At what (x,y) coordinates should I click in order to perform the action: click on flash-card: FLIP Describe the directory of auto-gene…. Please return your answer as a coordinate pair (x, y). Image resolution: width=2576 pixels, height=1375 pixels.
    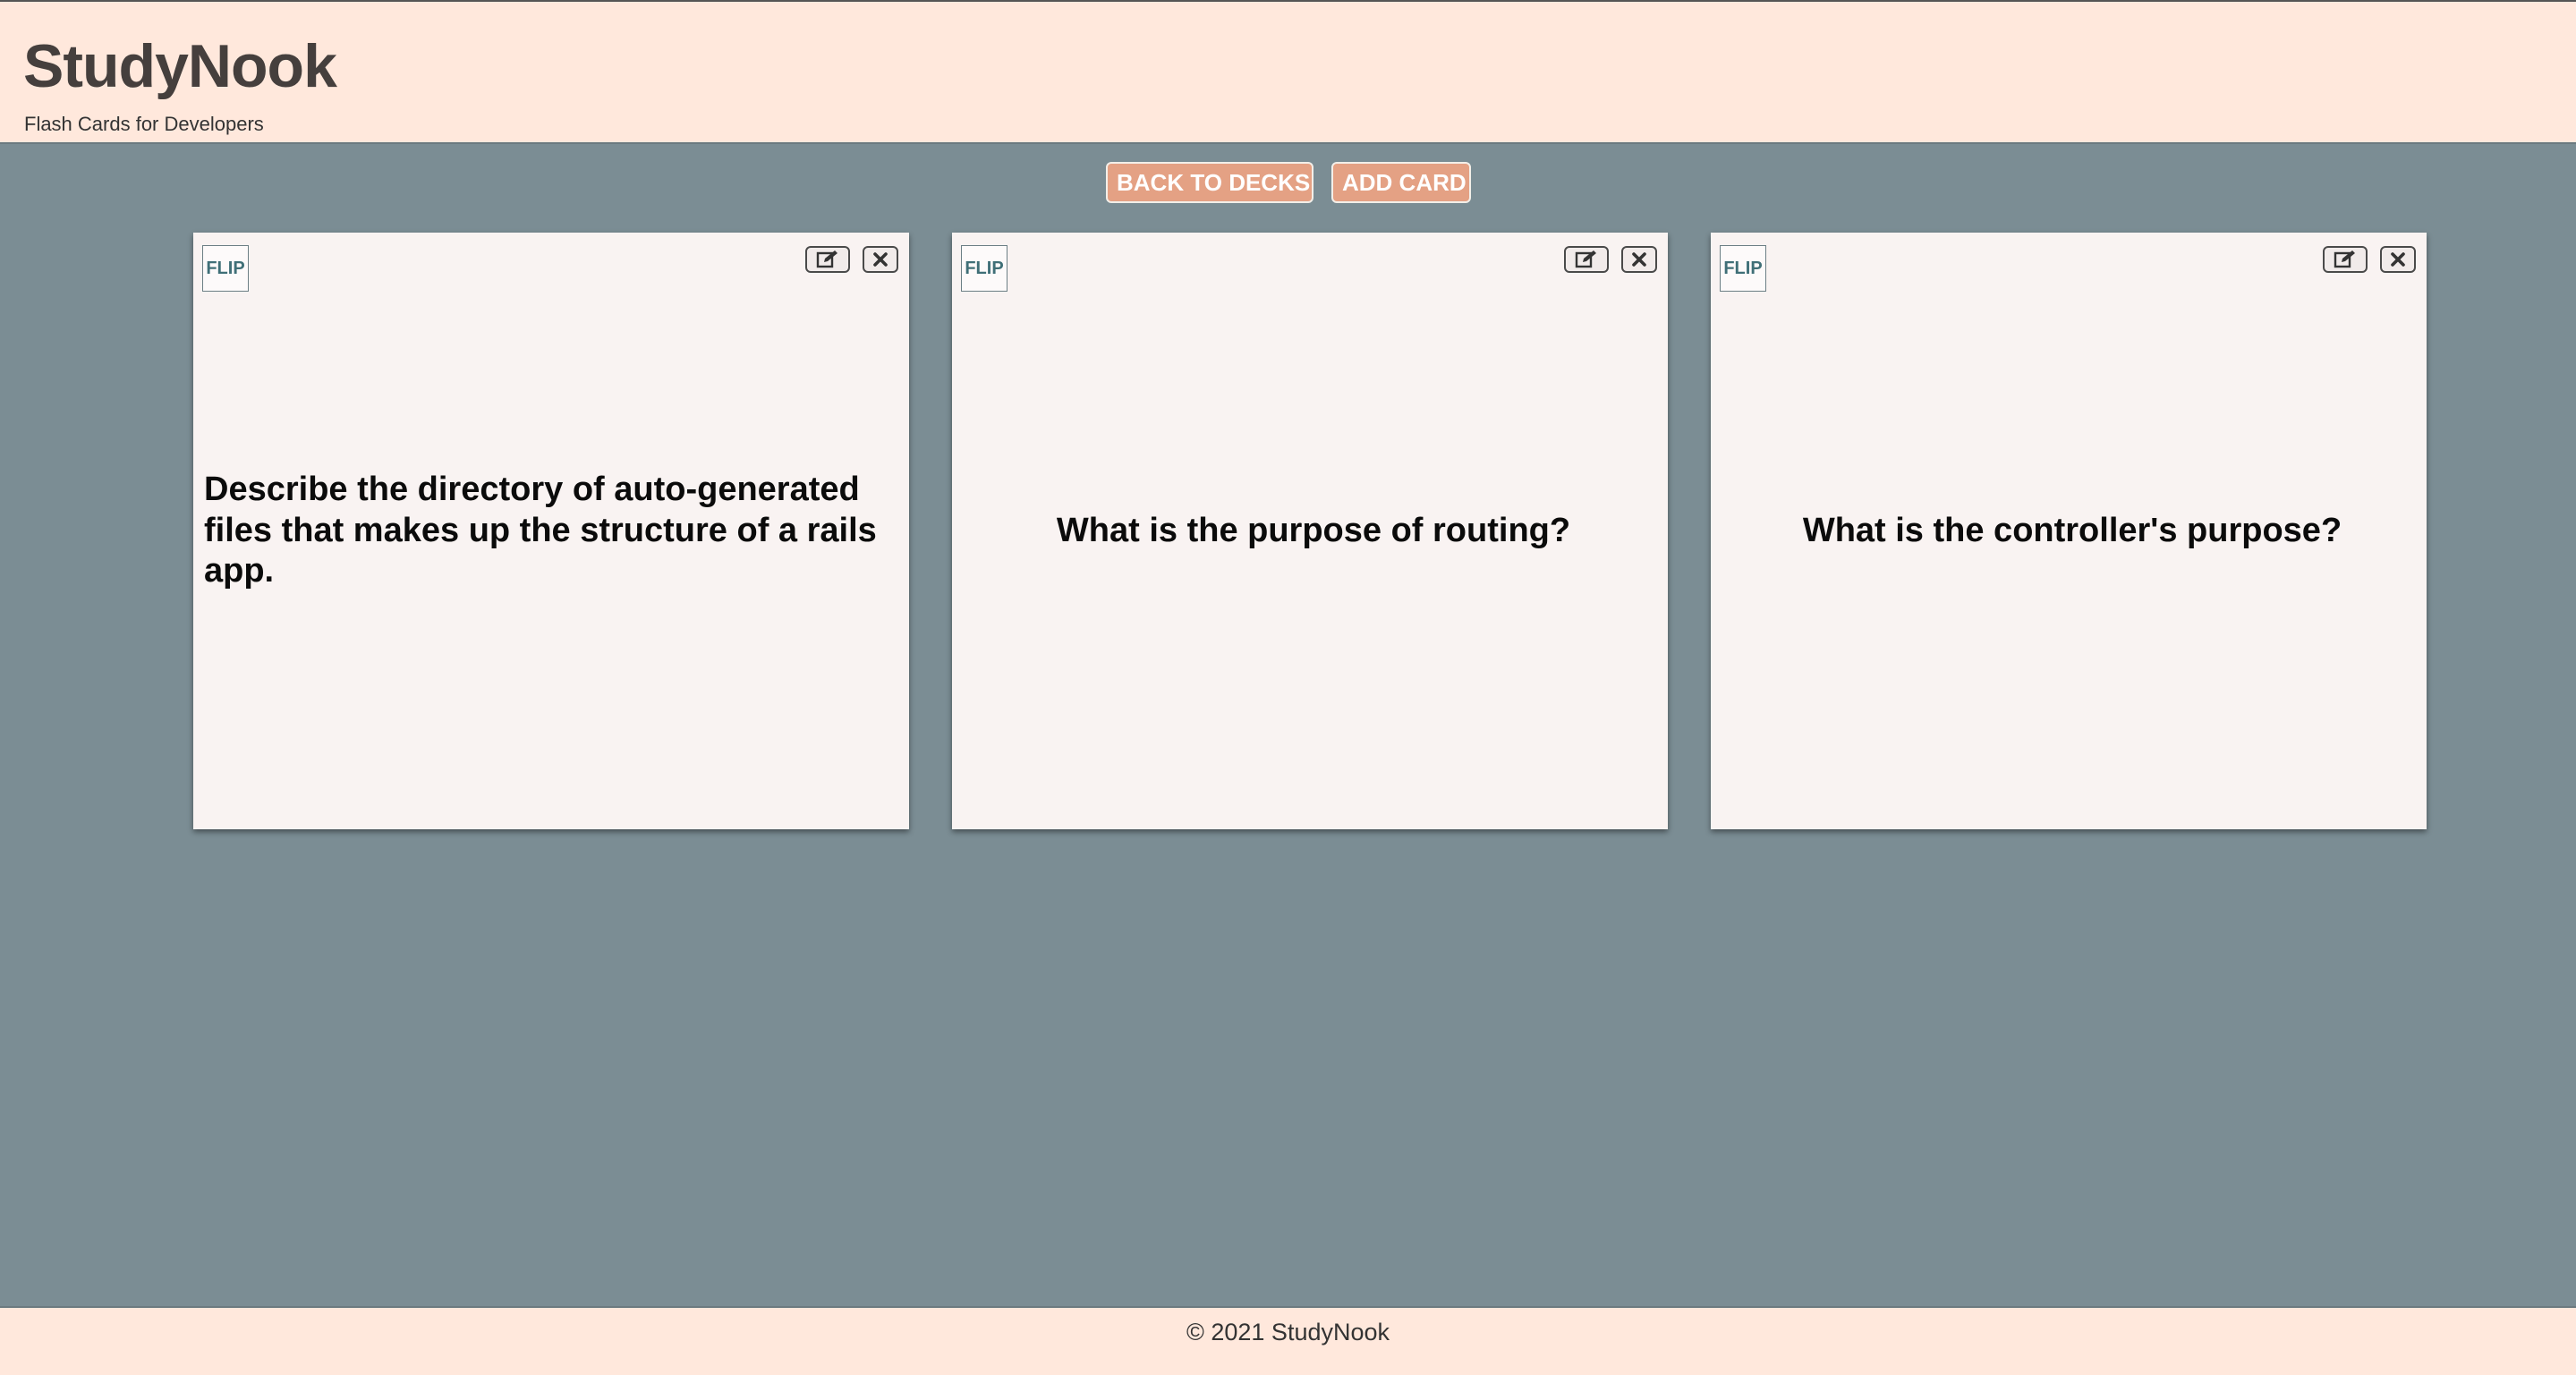
    Looking at the image, I should click on (551, 531).